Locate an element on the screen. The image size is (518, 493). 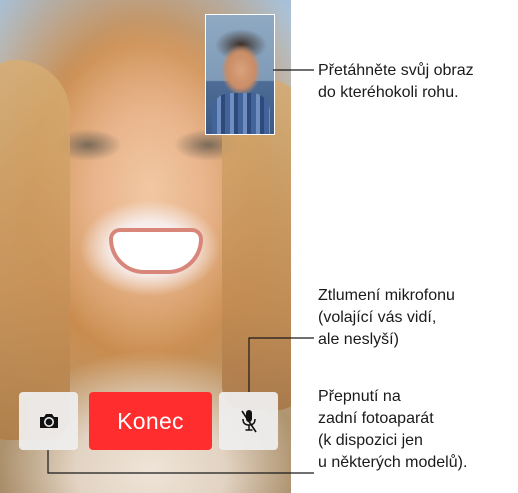
annotation-line: Ztlumení mikrofonu is located at coordinates (386, 295).